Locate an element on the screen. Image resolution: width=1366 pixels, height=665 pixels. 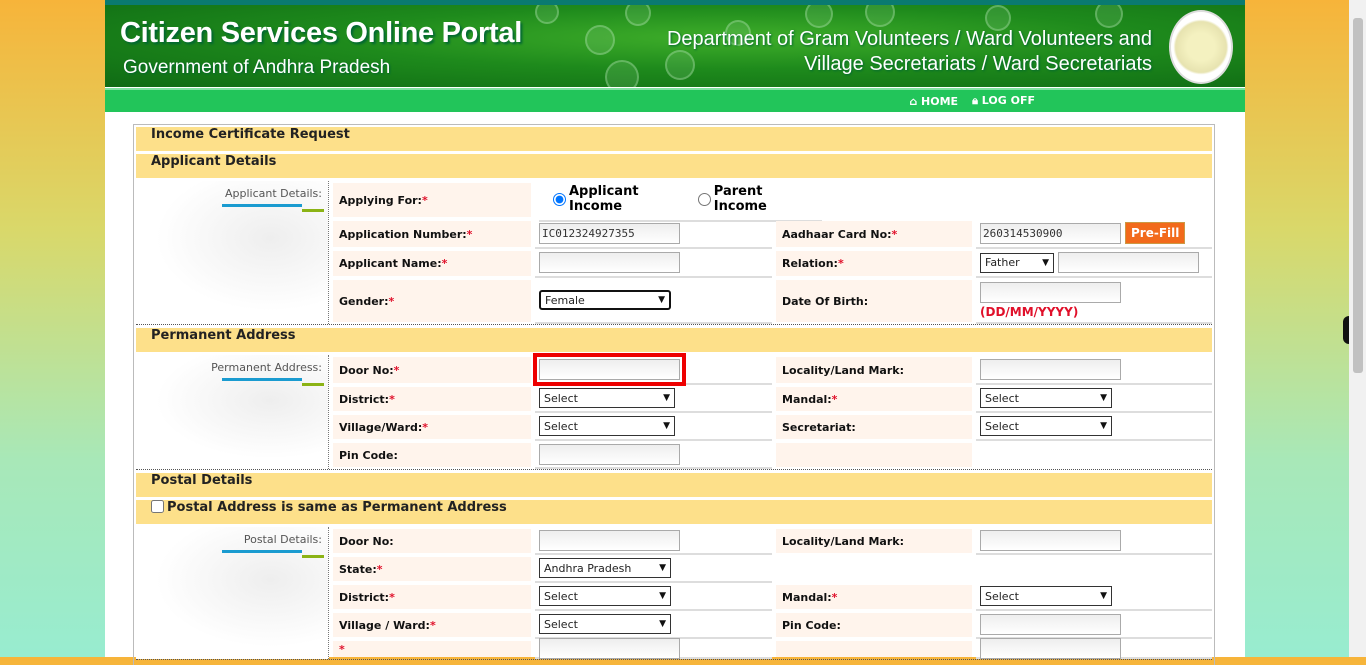
field-label: Gender: * is located at coordinates (432, 301).